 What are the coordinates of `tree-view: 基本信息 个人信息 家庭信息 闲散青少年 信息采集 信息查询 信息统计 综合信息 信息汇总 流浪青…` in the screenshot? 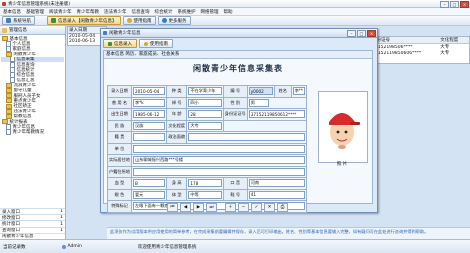 It's located at (32, 85).